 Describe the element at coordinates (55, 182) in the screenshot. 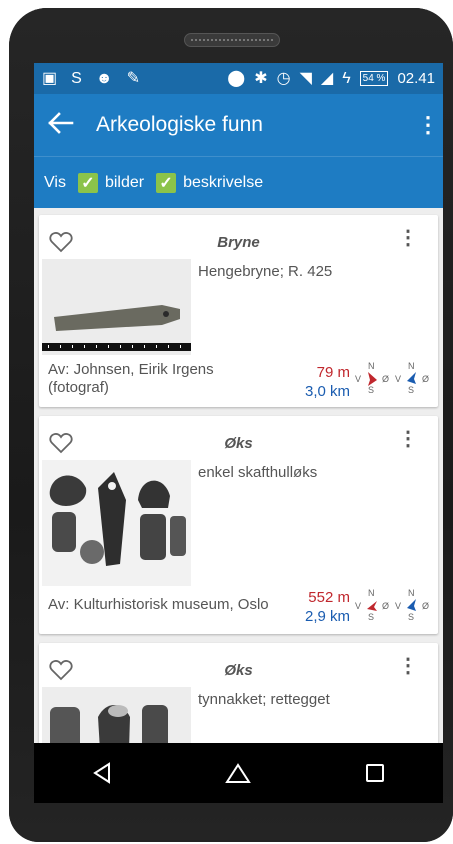

I see `filter-label: Vis` at that location.